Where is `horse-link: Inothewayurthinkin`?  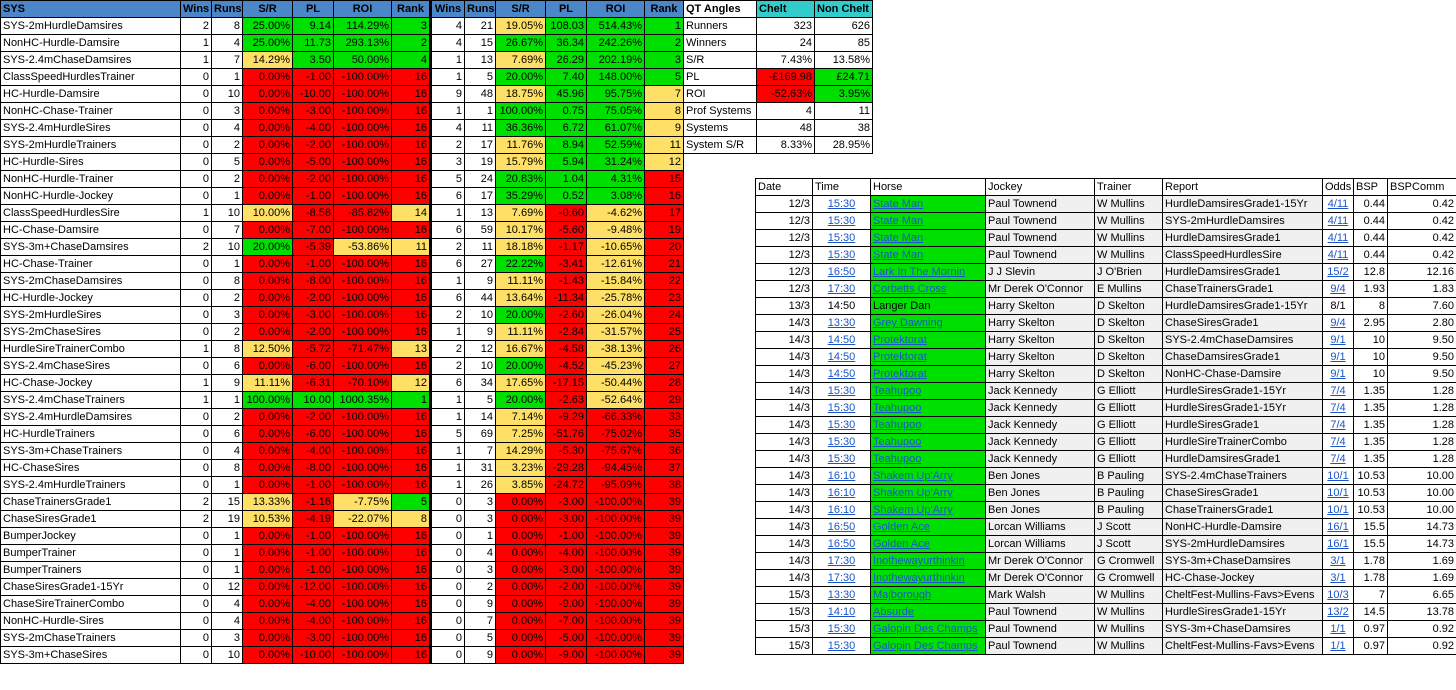
horse-link: Inothewayurthinkin is located at coordinates (928, 561).